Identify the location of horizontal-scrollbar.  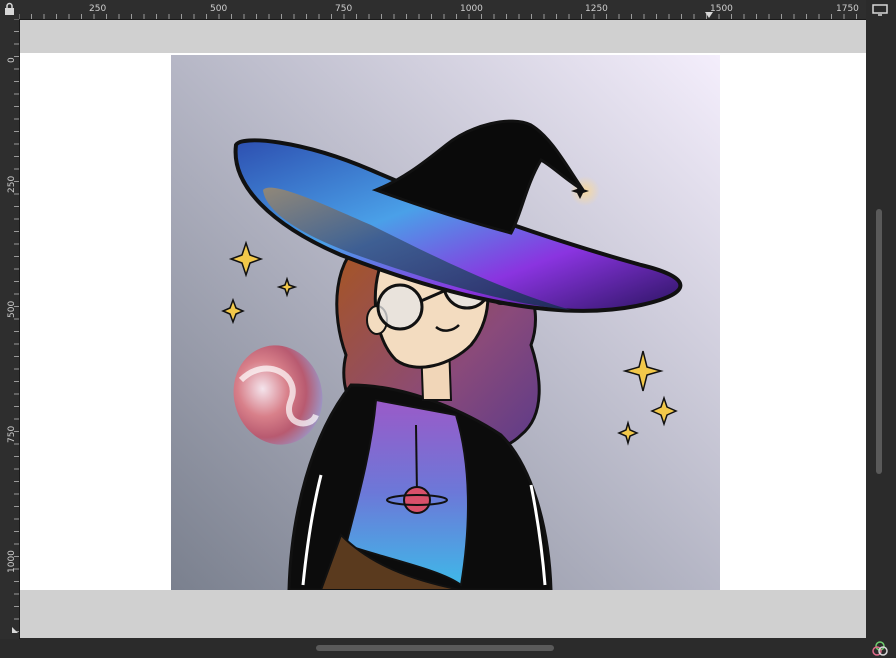
(443, 648).